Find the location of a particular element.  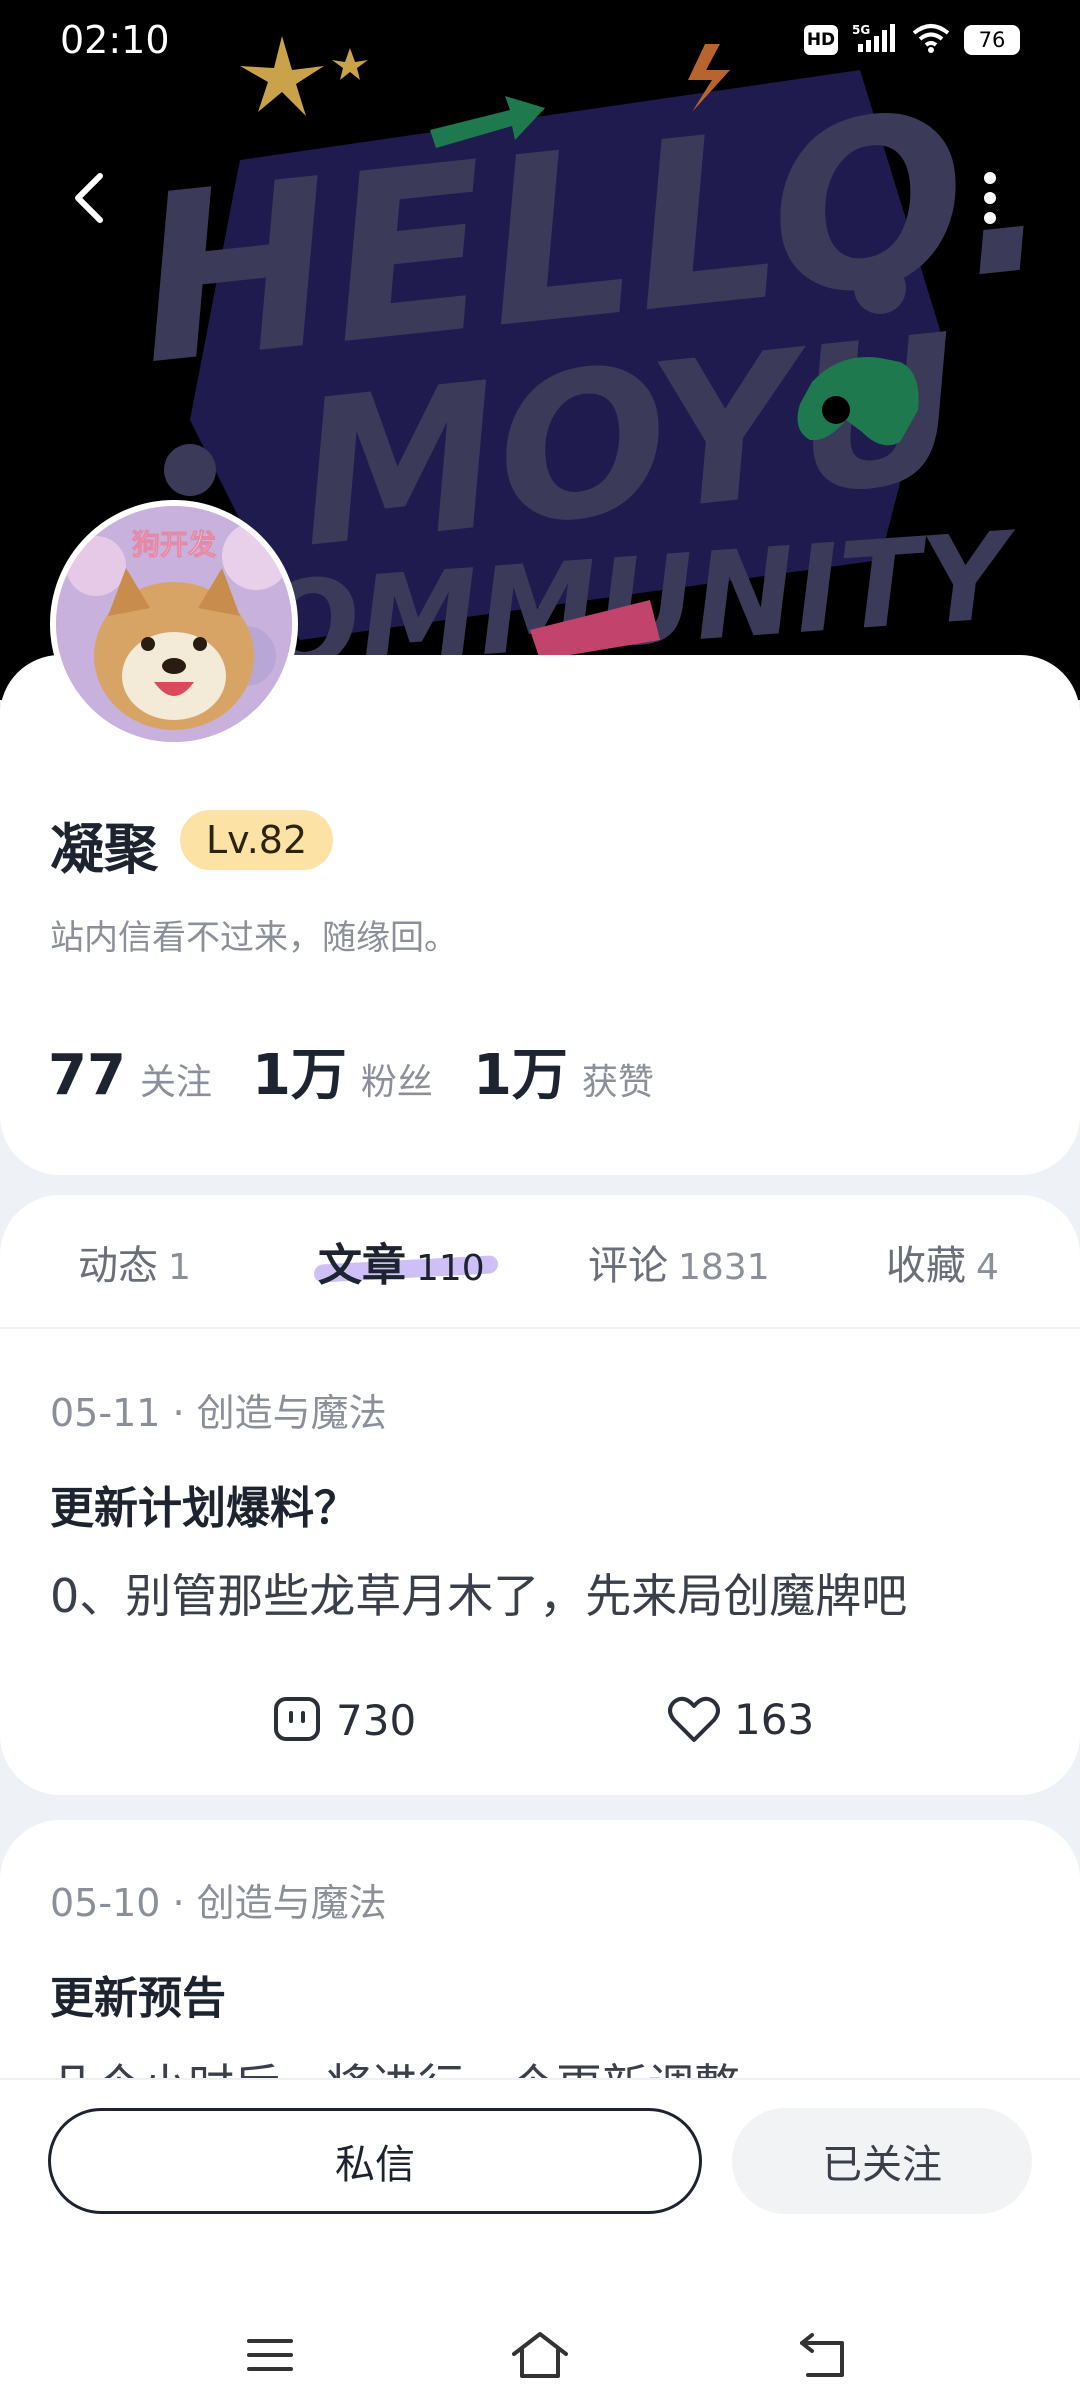

tab-label: 动态 is located at coordinates (118, 1266).